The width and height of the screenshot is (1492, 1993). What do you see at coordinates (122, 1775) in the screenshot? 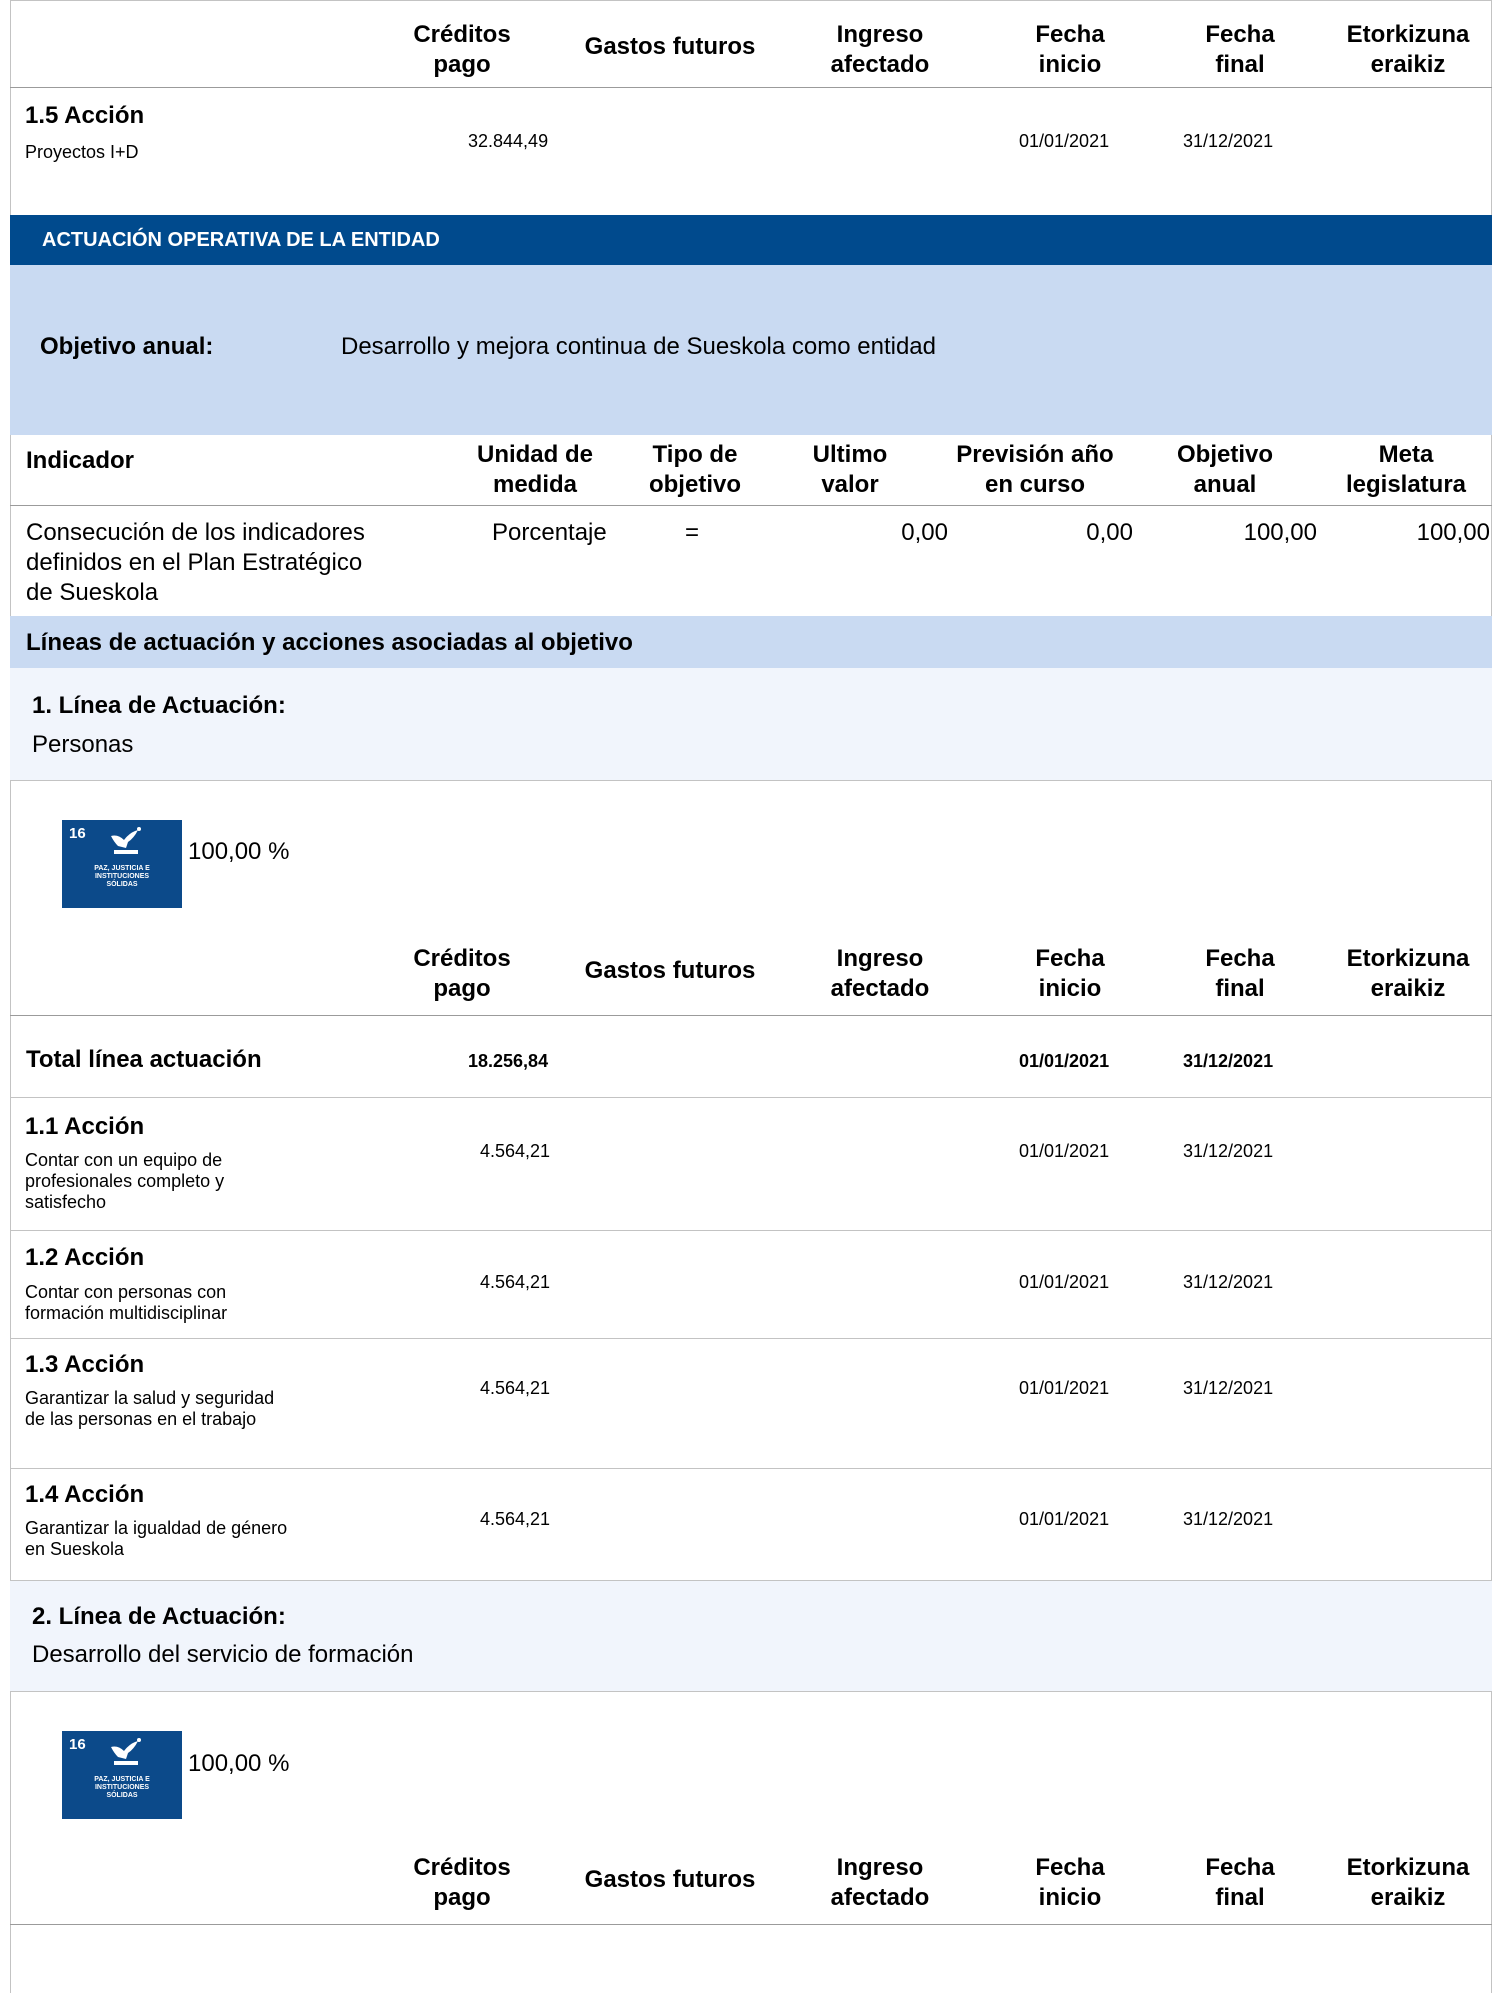
I see `sdg-16-badge-2: 16 PAZ, JUSTICIA E INSTITUCIONES SÓLIDAS` at bounding box center [122, 1775].